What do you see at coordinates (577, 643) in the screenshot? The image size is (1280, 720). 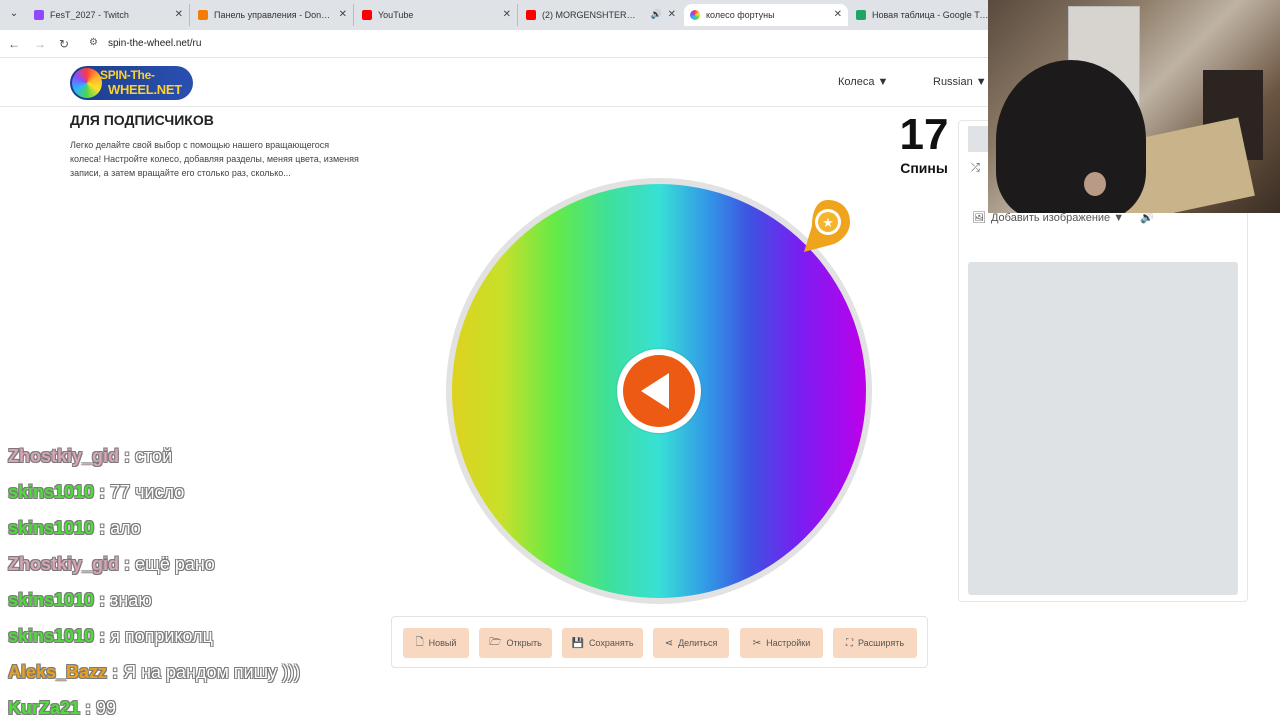 I see `floppy-icon: 💾` at bounding box center [577, 643].